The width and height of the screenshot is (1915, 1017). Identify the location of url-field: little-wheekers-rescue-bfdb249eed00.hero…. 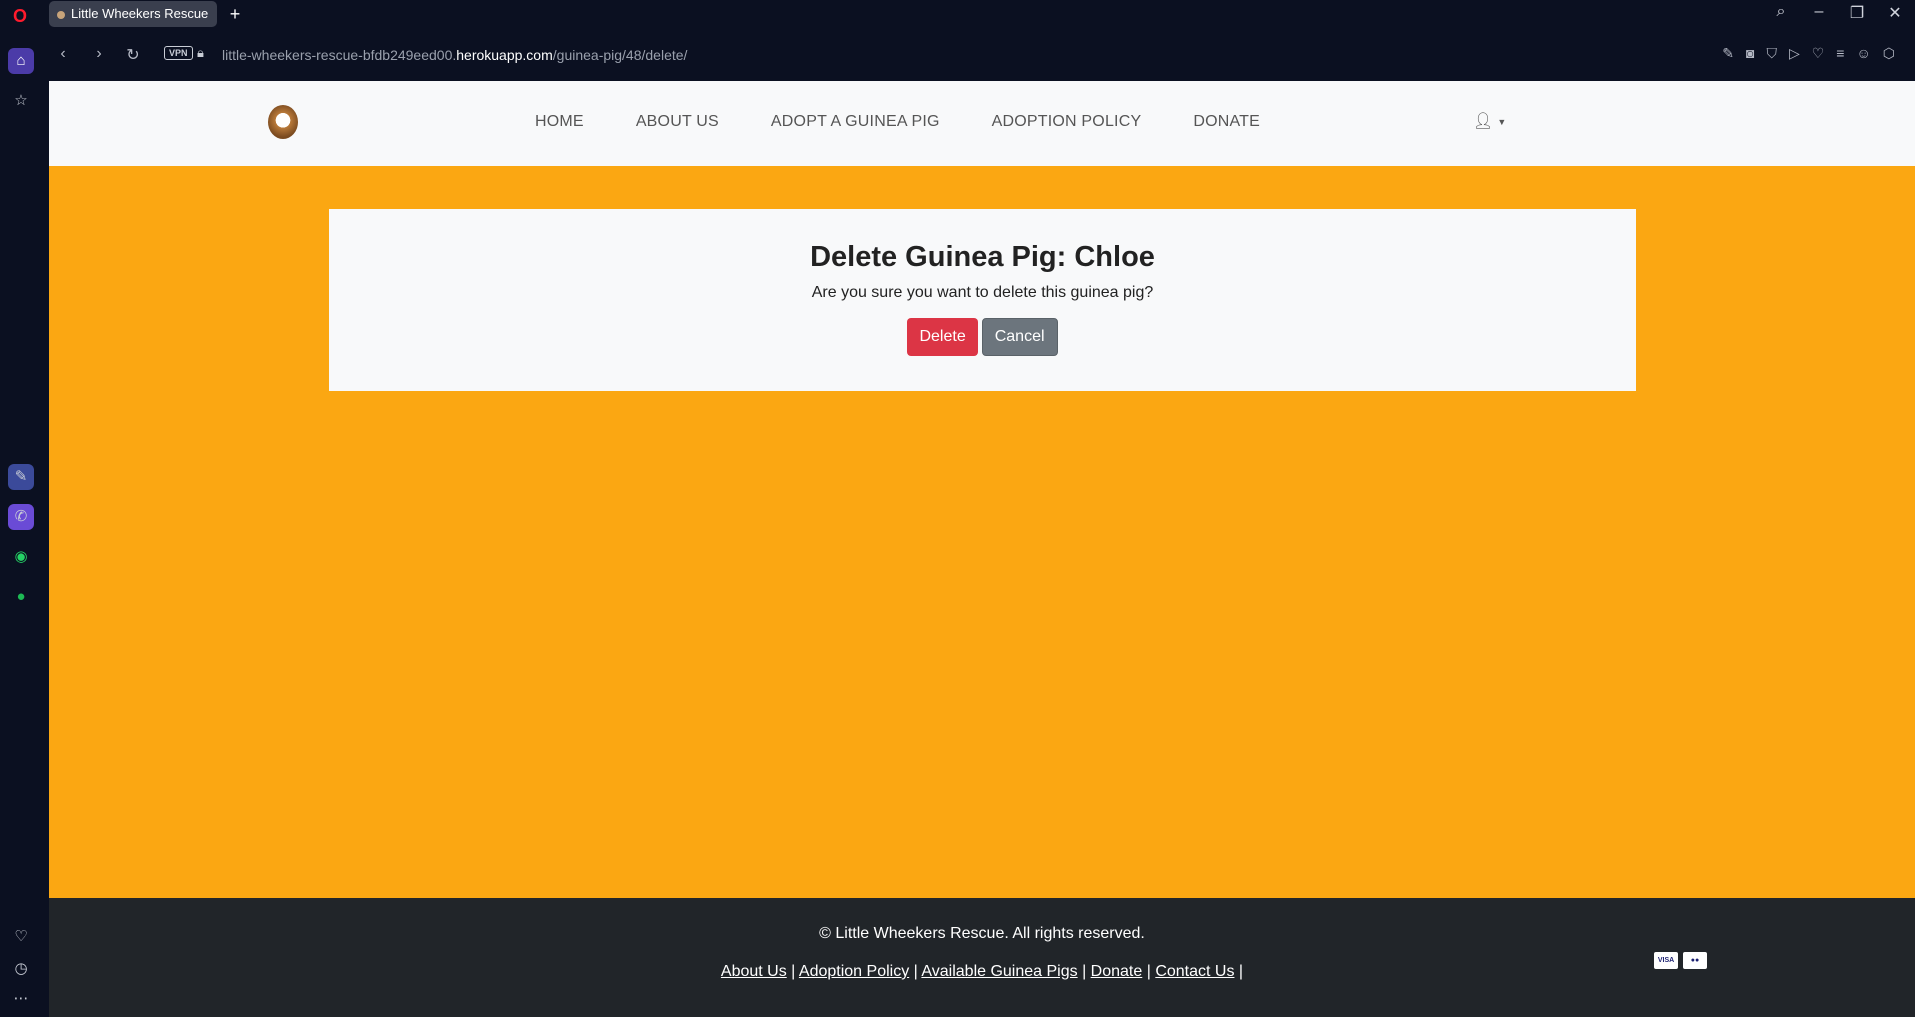
(454, 55).